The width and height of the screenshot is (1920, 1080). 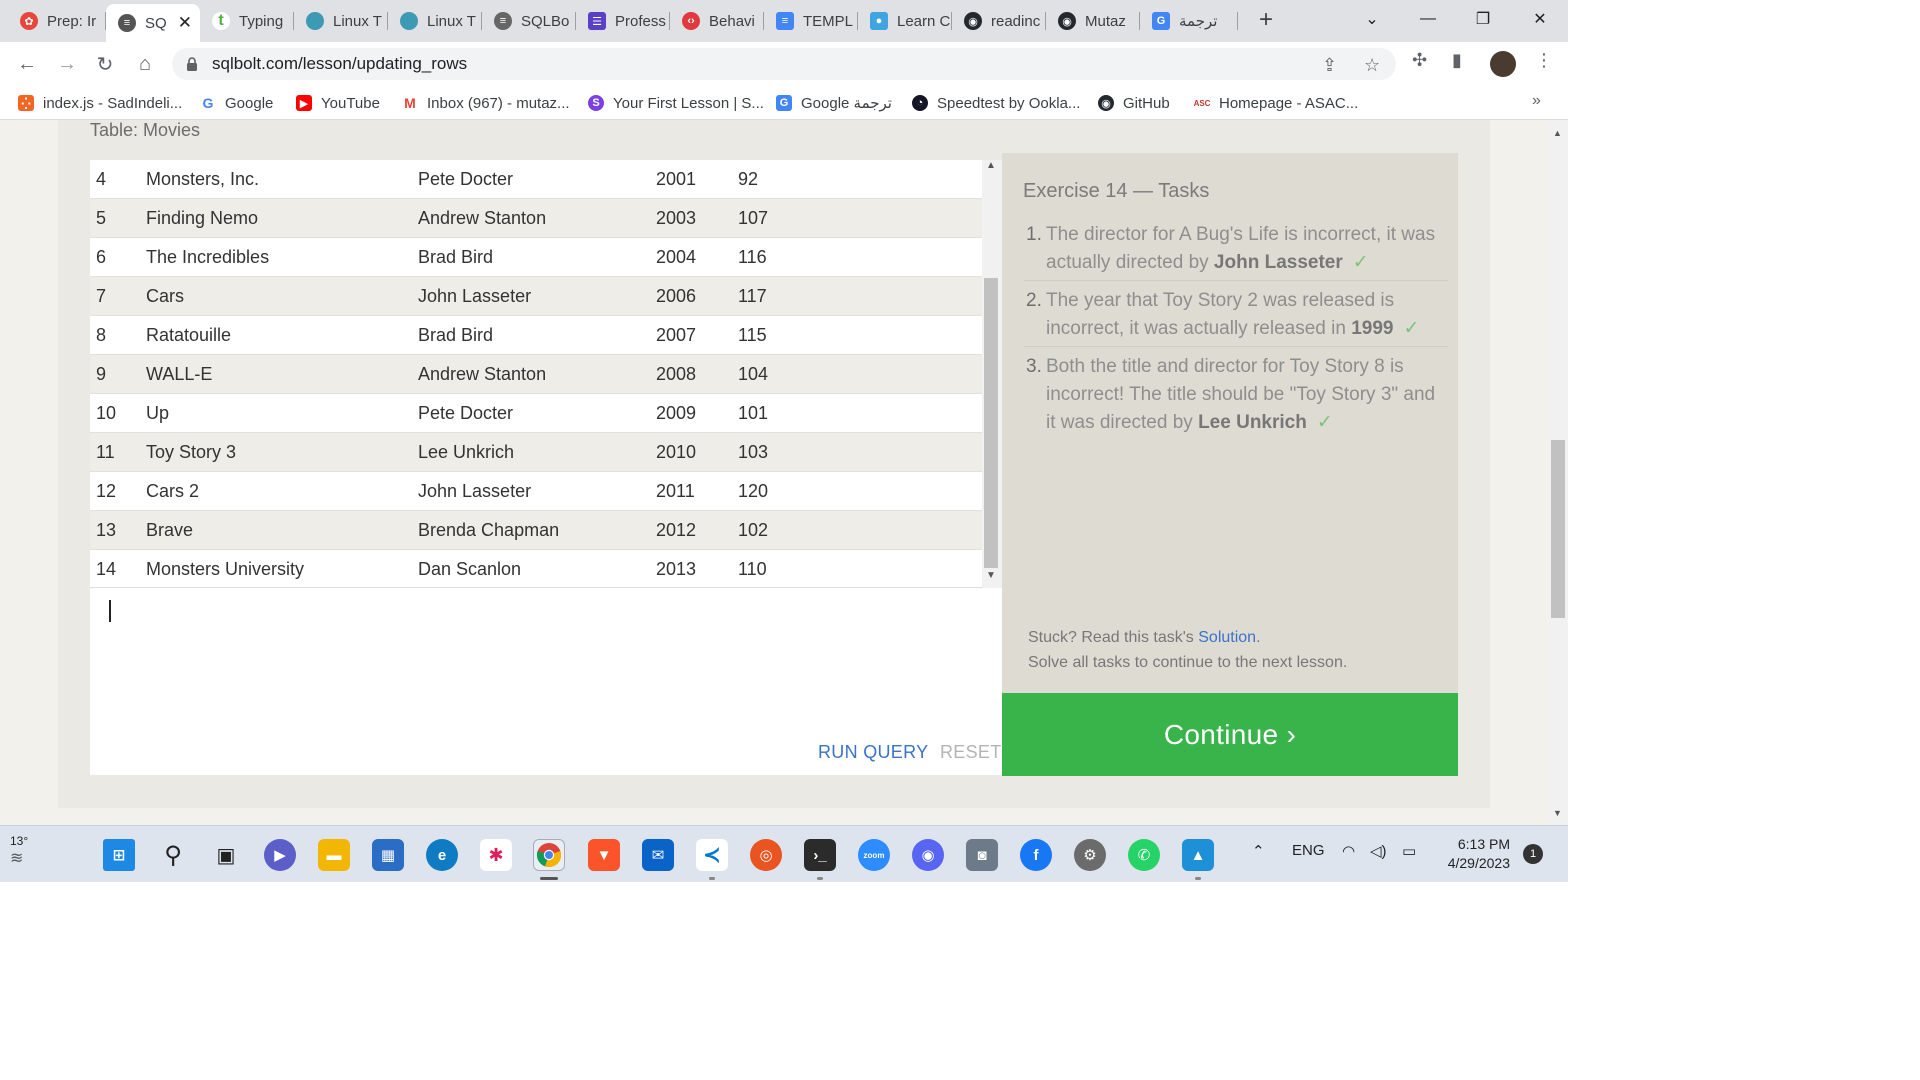 I want to click on vscode-icon: ≺, so click(x=712, y=855).